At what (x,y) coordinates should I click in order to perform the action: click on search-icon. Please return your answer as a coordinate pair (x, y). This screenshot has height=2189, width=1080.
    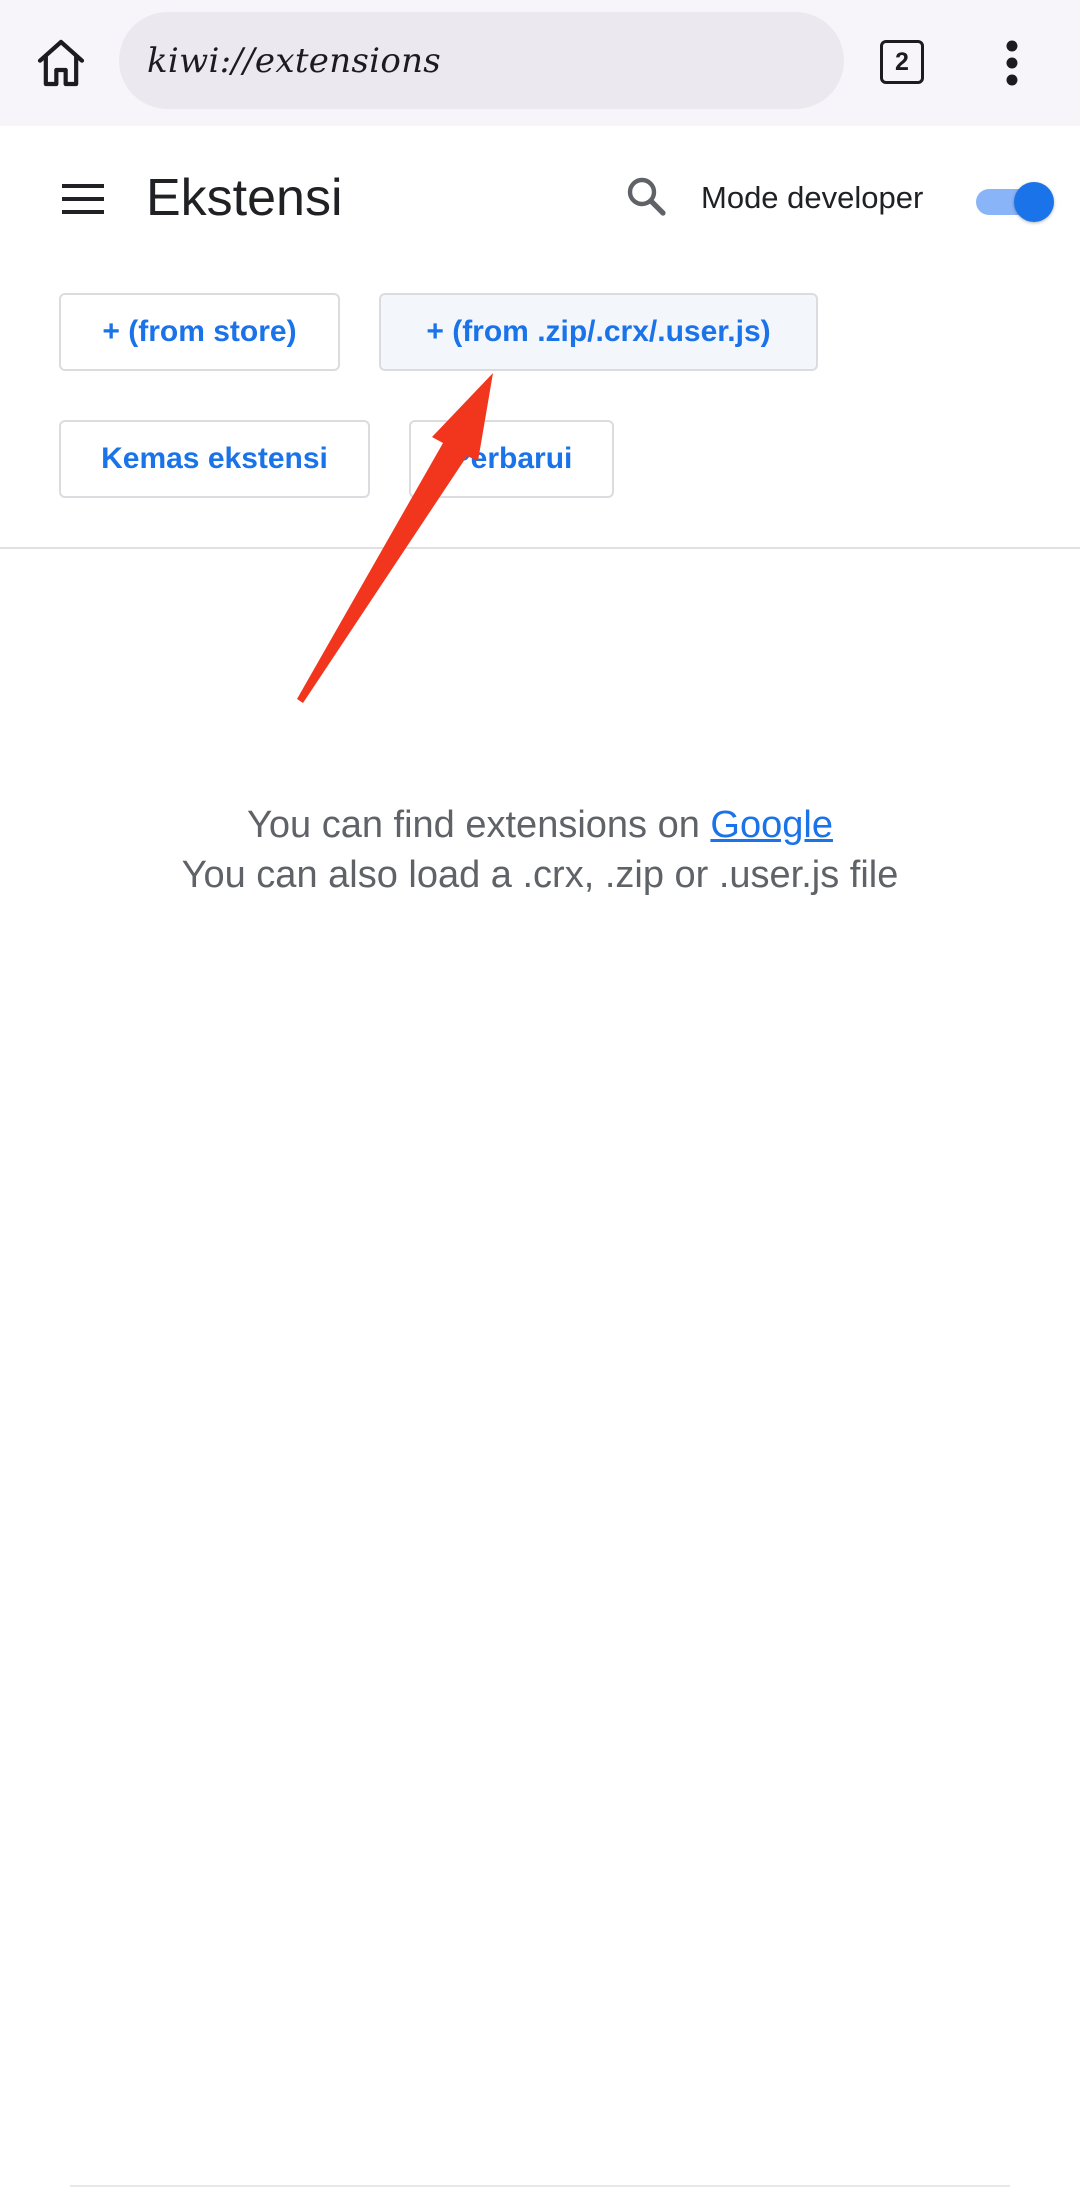
    Looking at the image, I should click on (646, 196).